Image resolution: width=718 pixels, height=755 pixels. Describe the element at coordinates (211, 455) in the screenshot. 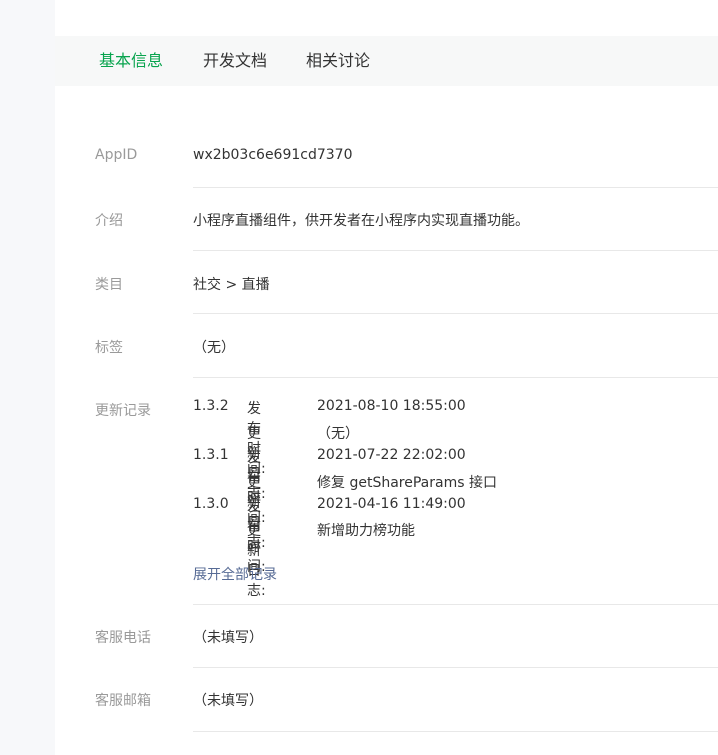

I see `version-number: 1.3.1` at that location.